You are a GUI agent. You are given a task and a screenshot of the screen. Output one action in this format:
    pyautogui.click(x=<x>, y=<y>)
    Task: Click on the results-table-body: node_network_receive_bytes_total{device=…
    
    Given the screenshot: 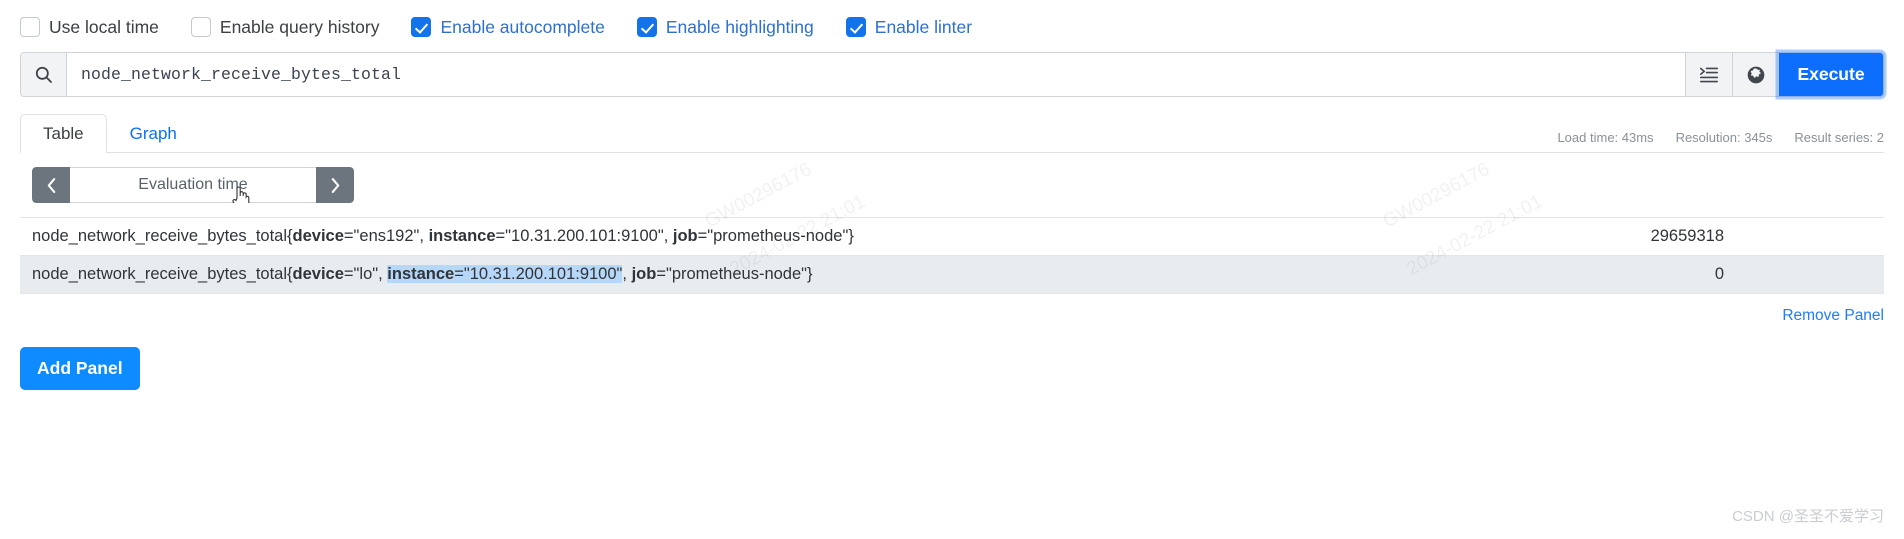 What is the action you would take?
    pyautogui.click(x=952, y=255)
    